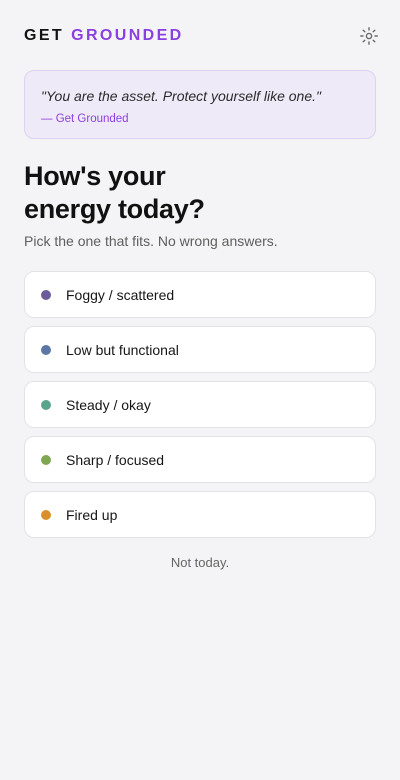  What do you see at coordinates (200, 193) in the screenshot?
I see `page-title: How's your energy today?` at bounding box center [200, 193].